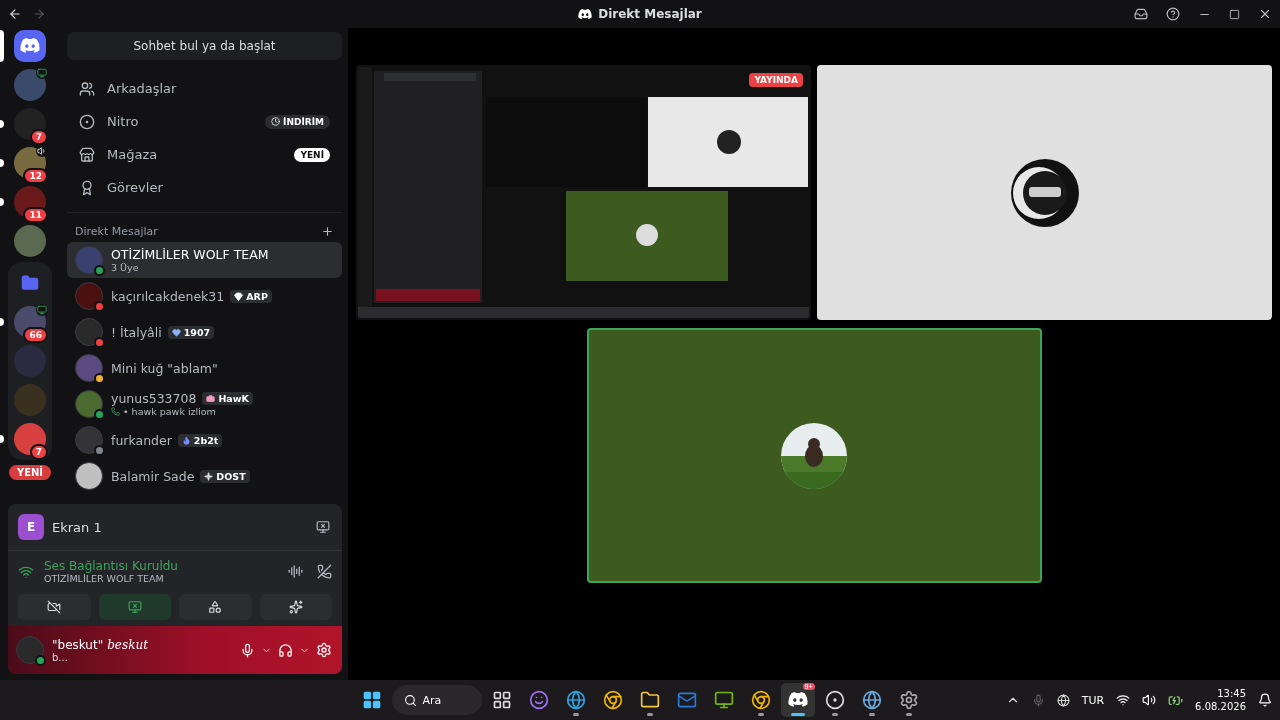 The width and height of the screenshot is (1280, 720). I want to click on bell-icon, so click(1265, 700).